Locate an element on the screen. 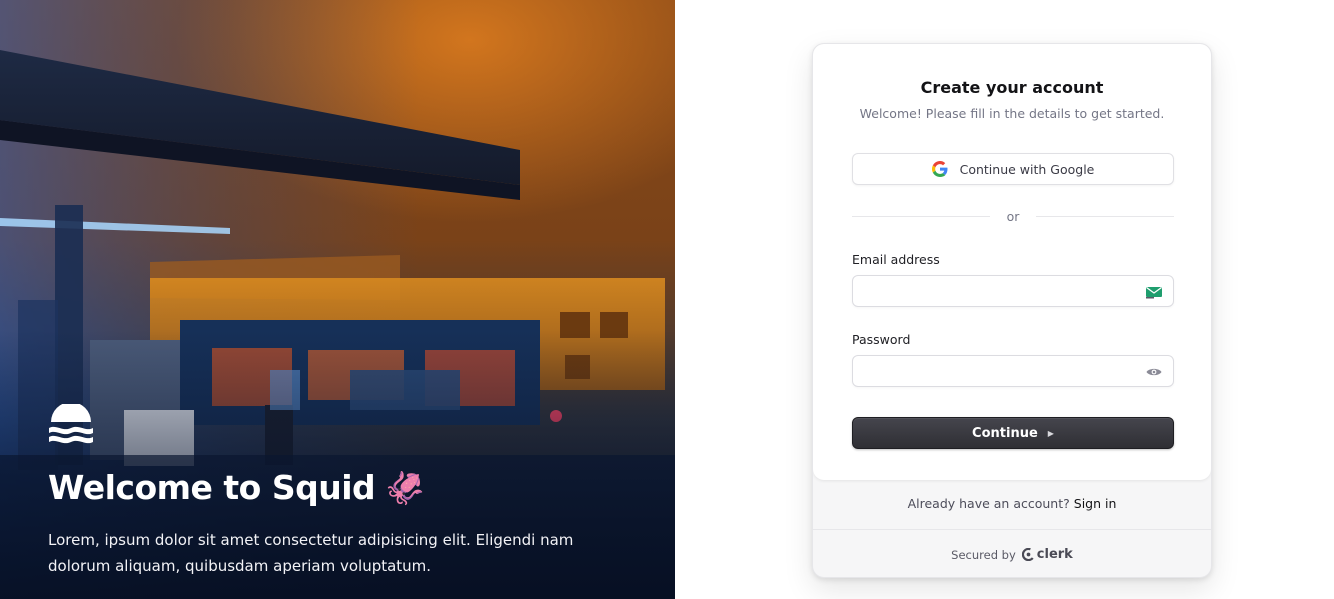  mail-autofill-icon is located at coordinates (1154, 292).